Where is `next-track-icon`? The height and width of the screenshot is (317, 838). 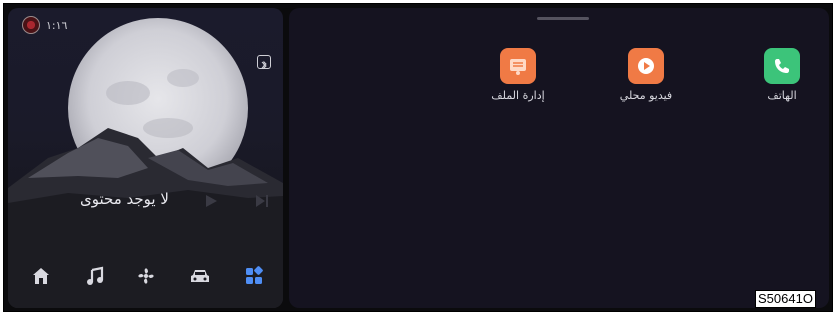 next-track-icon is located at coordinates (262, 201).